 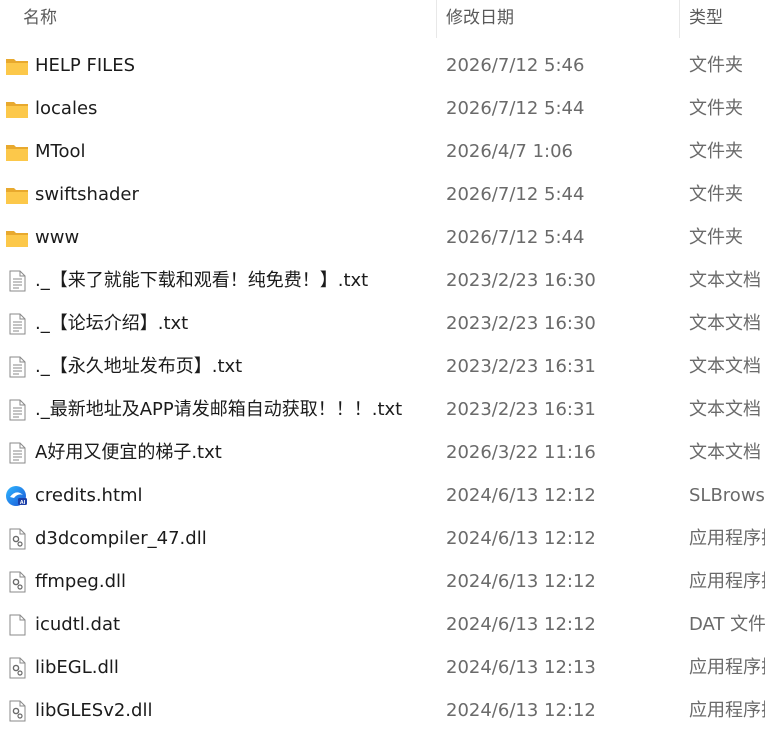 What do you see at coordinates (382, 538) in the screenshot?
I see `file-row: d3dcompiler_47.dll 2024/6/13 12:12 应用程序扩展` at bounding box center [382, 538].